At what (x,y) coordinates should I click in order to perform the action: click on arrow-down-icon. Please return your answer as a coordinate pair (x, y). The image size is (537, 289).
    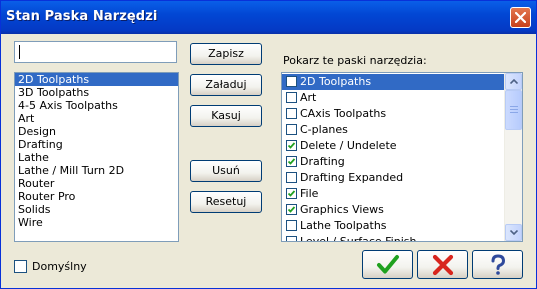
    Looking at the image, I should click on (514, 232).